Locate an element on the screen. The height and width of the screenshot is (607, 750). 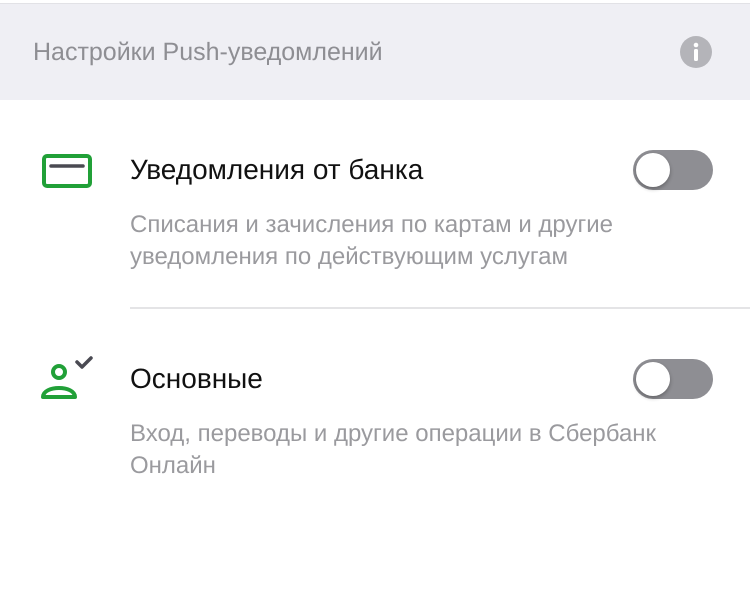
setting-description: Списания и зачисления по картам и другие уведомления по действующим услугам is located at coordinates (372, 241).